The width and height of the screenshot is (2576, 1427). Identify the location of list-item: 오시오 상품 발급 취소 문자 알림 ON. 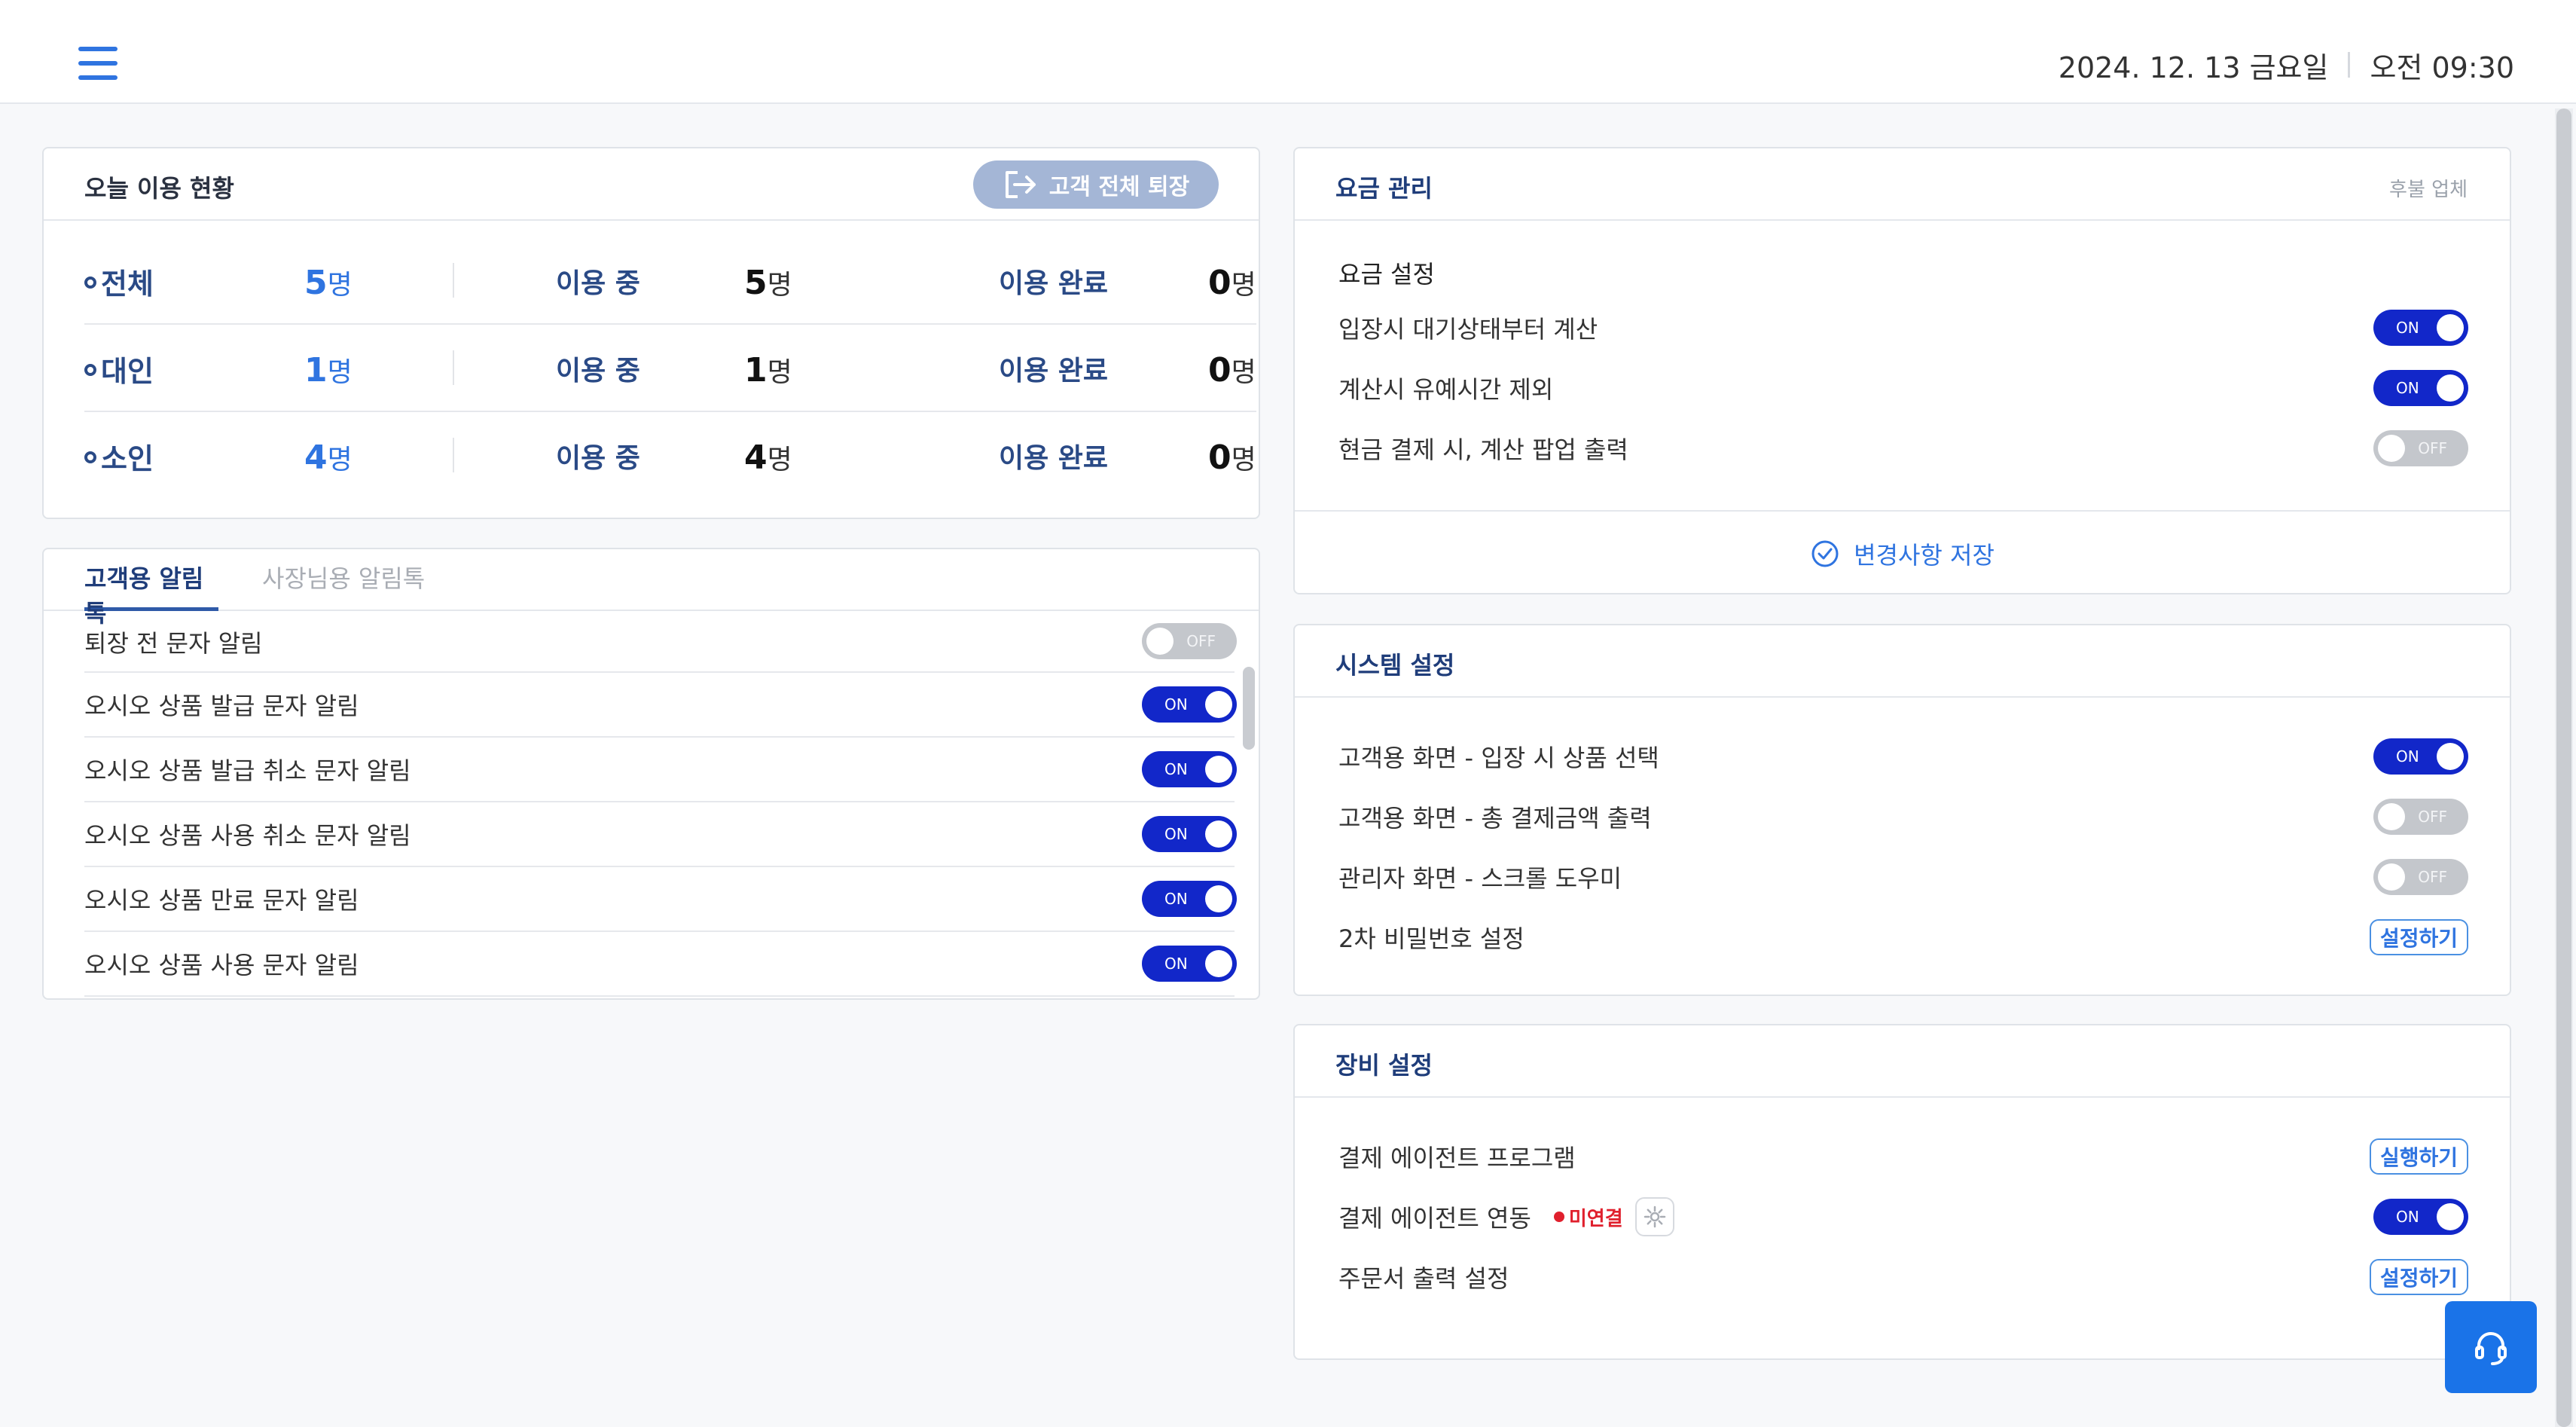
(661, 770).